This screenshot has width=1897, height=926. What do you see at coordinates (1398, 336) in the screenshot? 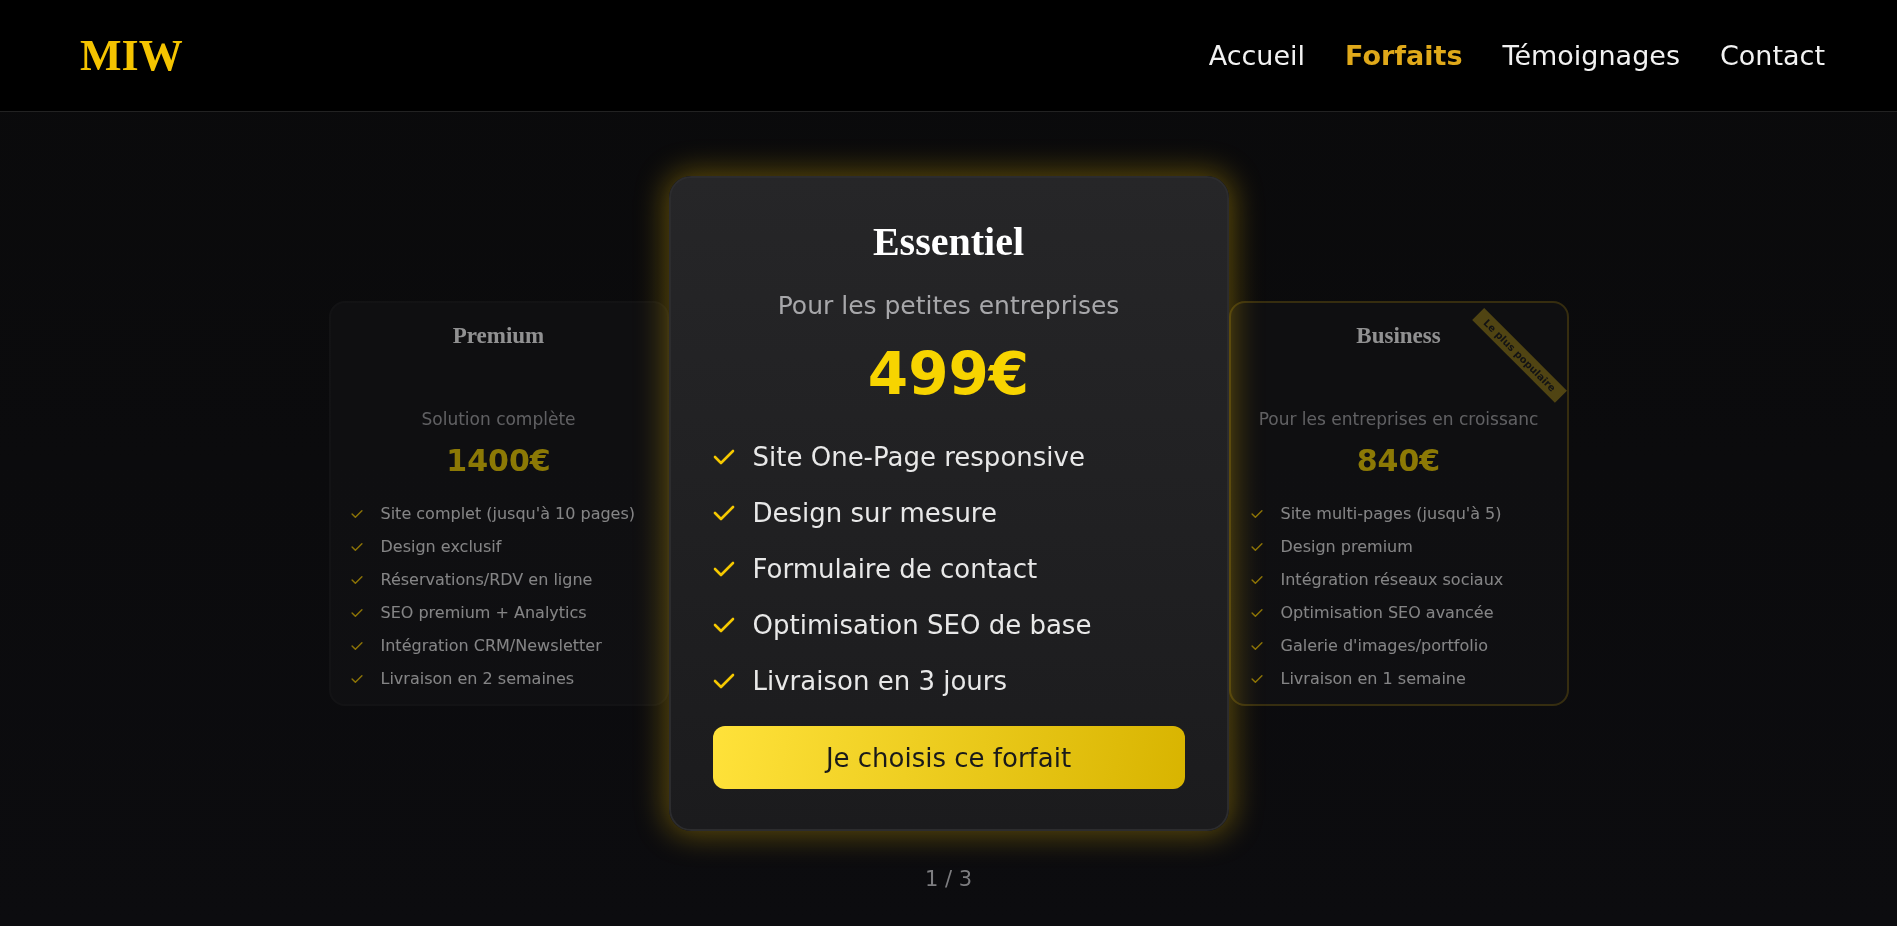
I see `plan-name: Business` at bounding box center [1398, 336].